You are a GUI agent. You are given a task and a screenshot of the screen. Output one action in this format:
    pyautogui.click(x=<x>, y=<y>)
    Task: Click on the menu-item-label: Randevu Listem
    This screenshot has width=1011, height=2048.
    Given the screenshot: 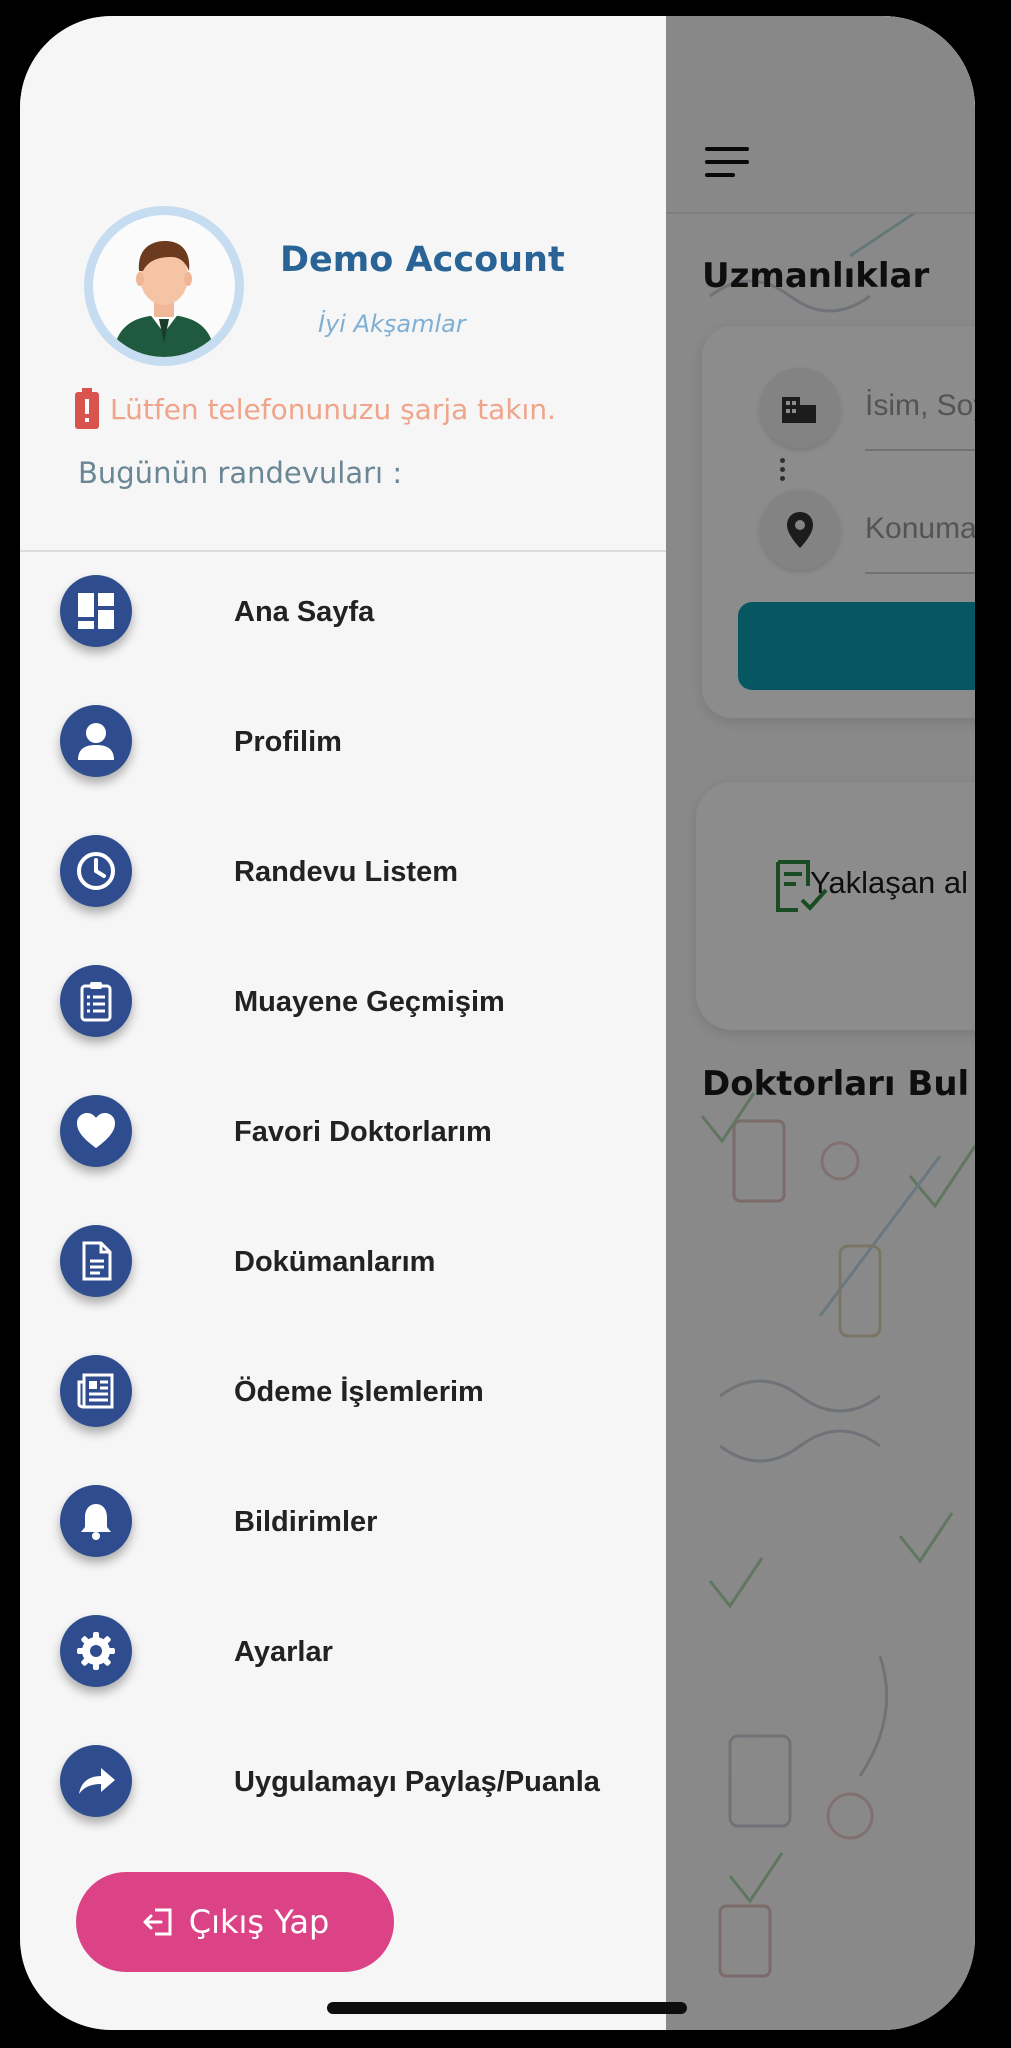 What is the action you would take?
    pyautogui.click(x=346, y=872)
    